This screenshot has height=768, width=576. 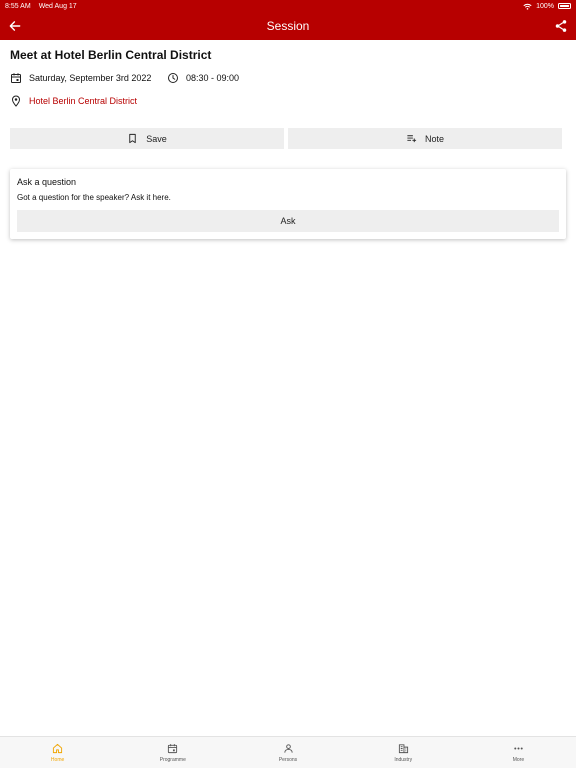 What do you see at coordinates (412, 139) in the screenshot?
I see `playlist-add-icon` at bounding box center [412, 139].